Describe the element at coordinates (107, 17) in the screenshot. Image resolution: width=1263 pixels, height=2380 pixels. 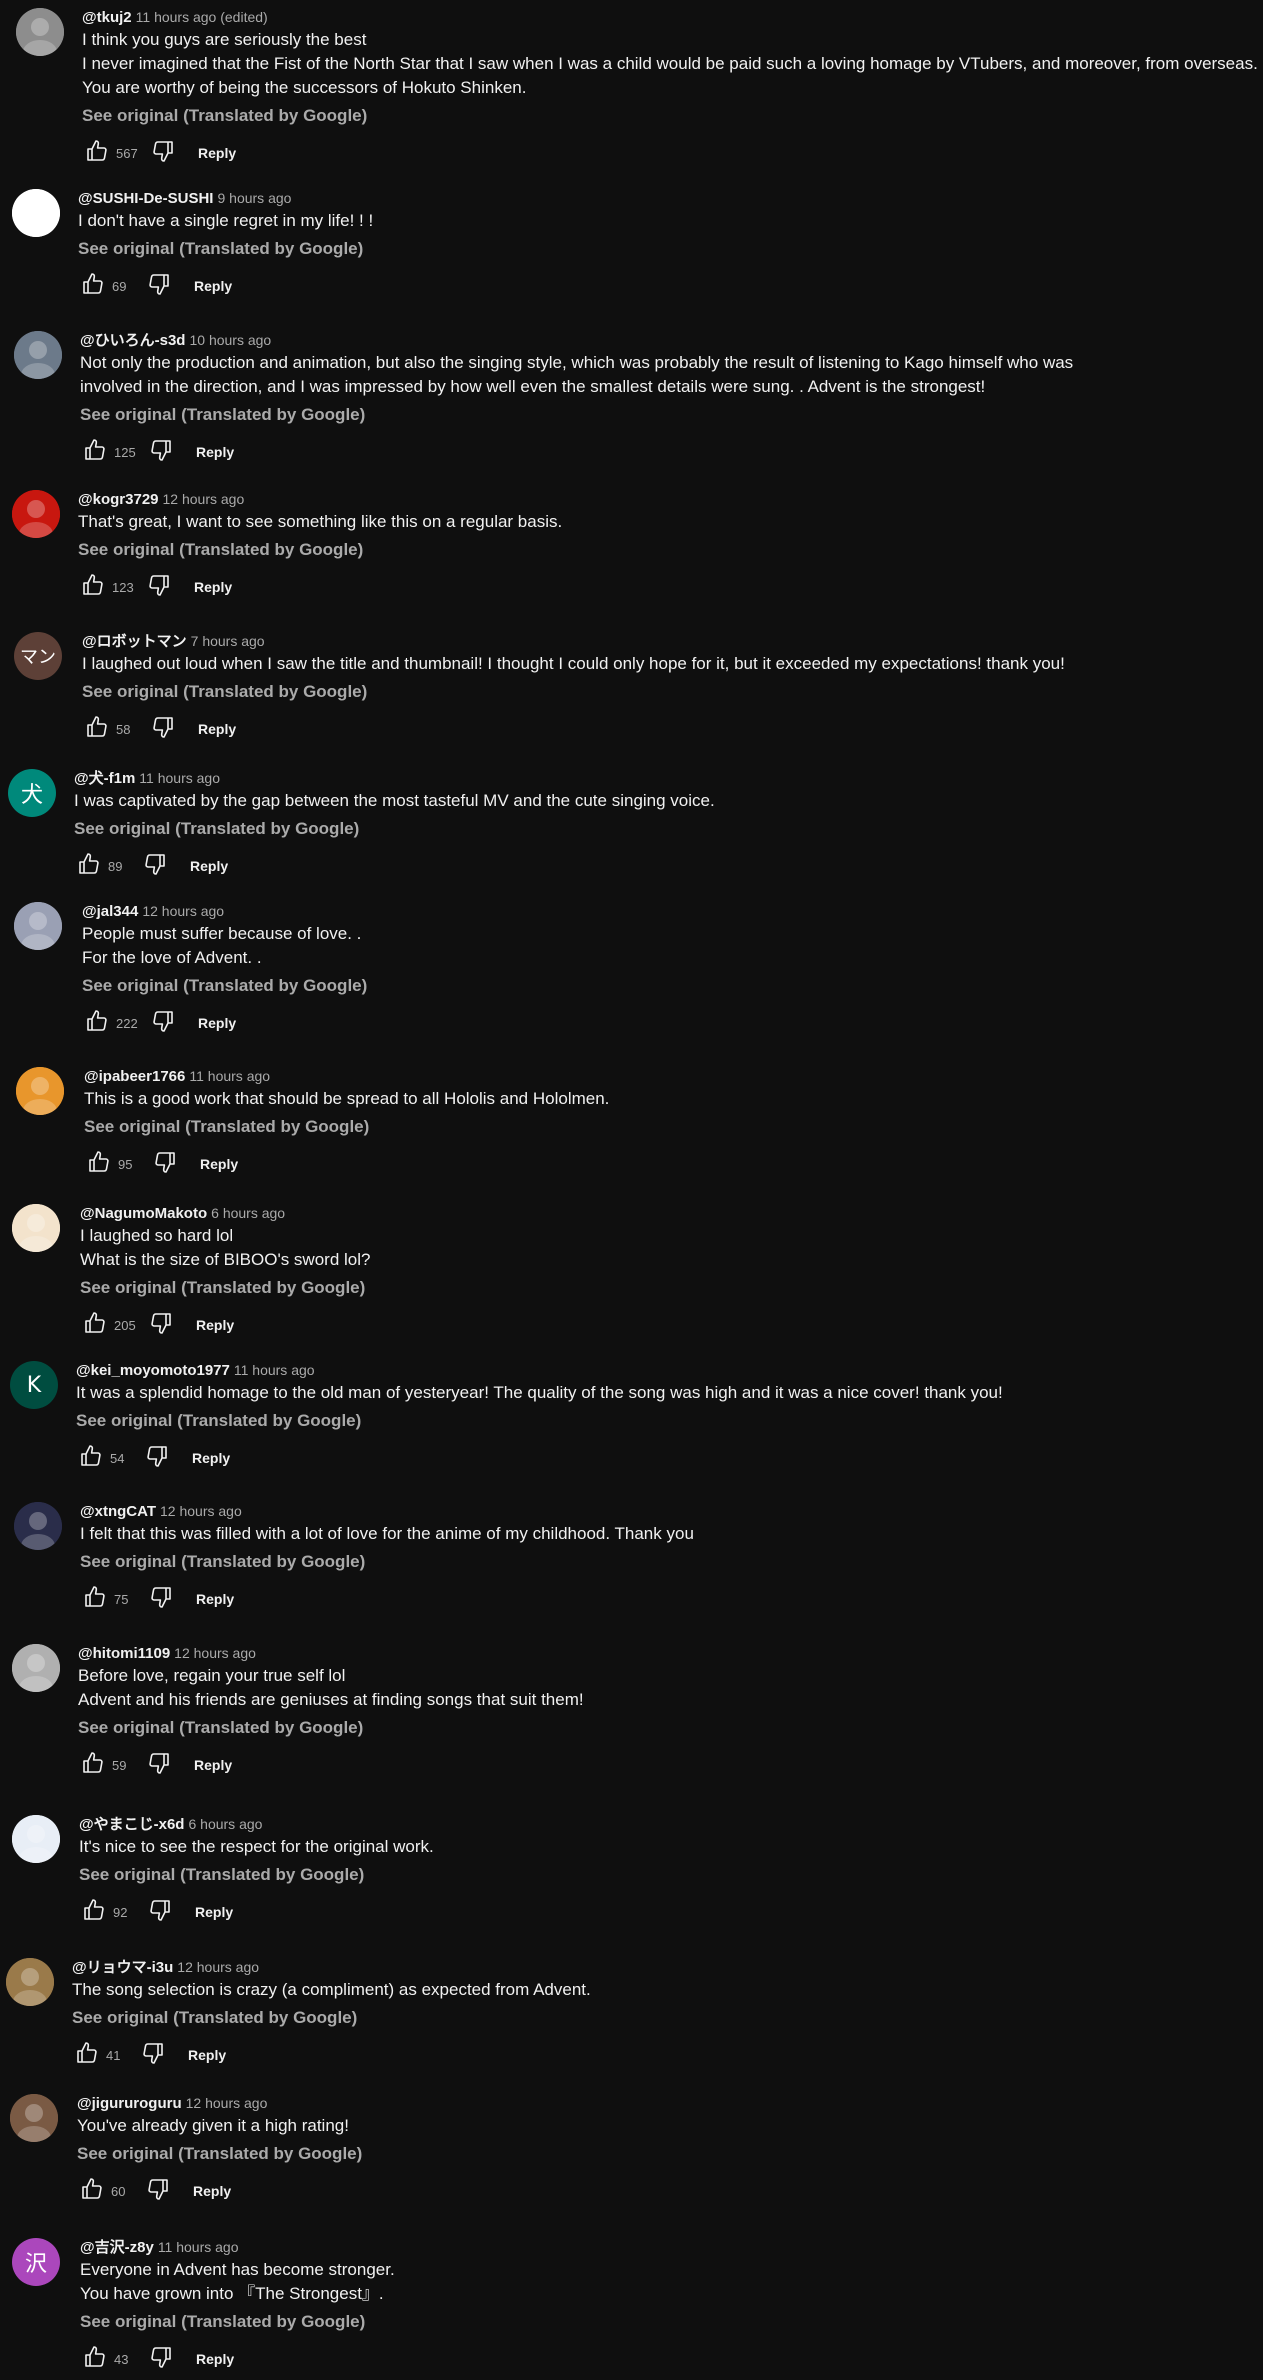
I see `author-name: @tkuj2` at that location.